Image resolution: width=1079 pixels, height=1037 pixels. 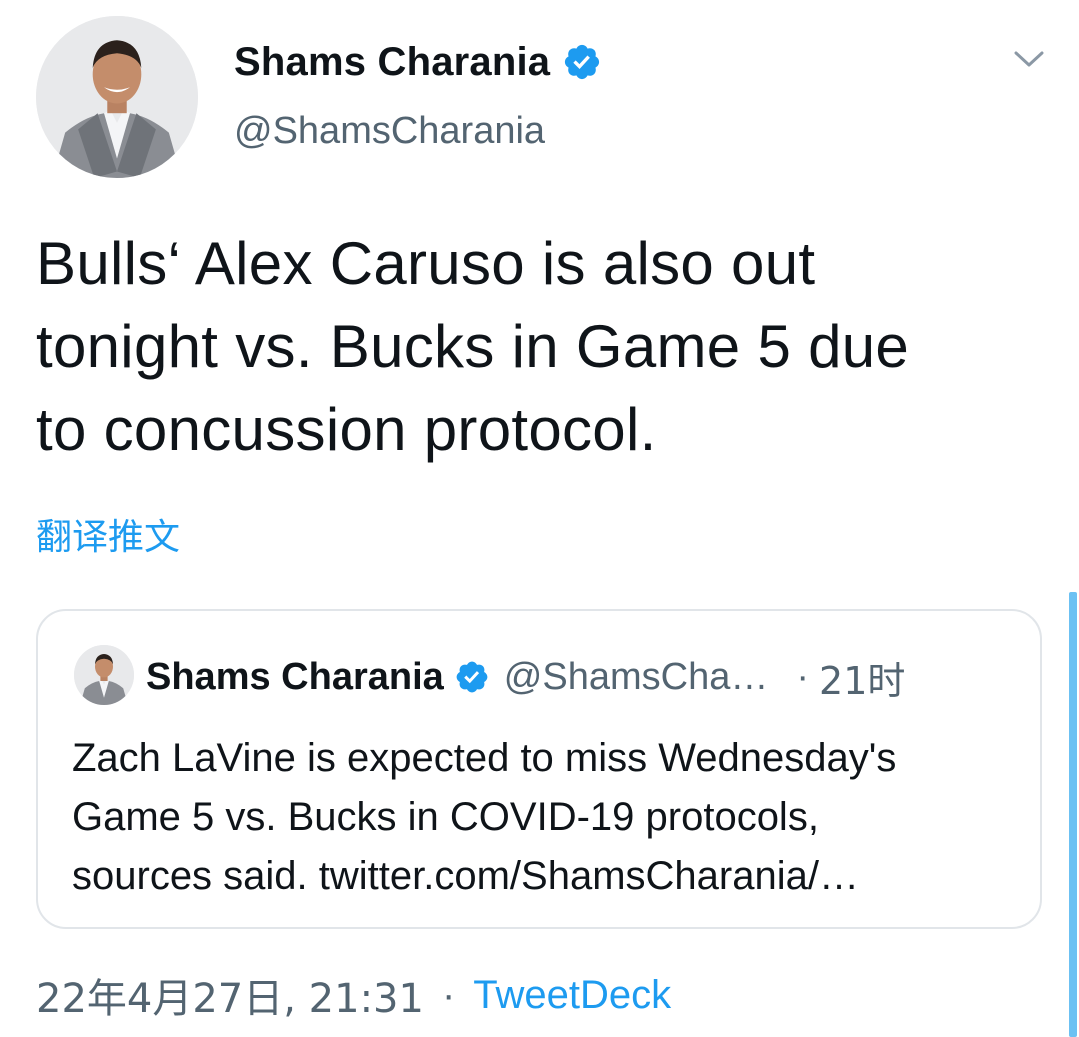 I want to click on quoted-tweet-time: 21时, so click(x=862, y=680).